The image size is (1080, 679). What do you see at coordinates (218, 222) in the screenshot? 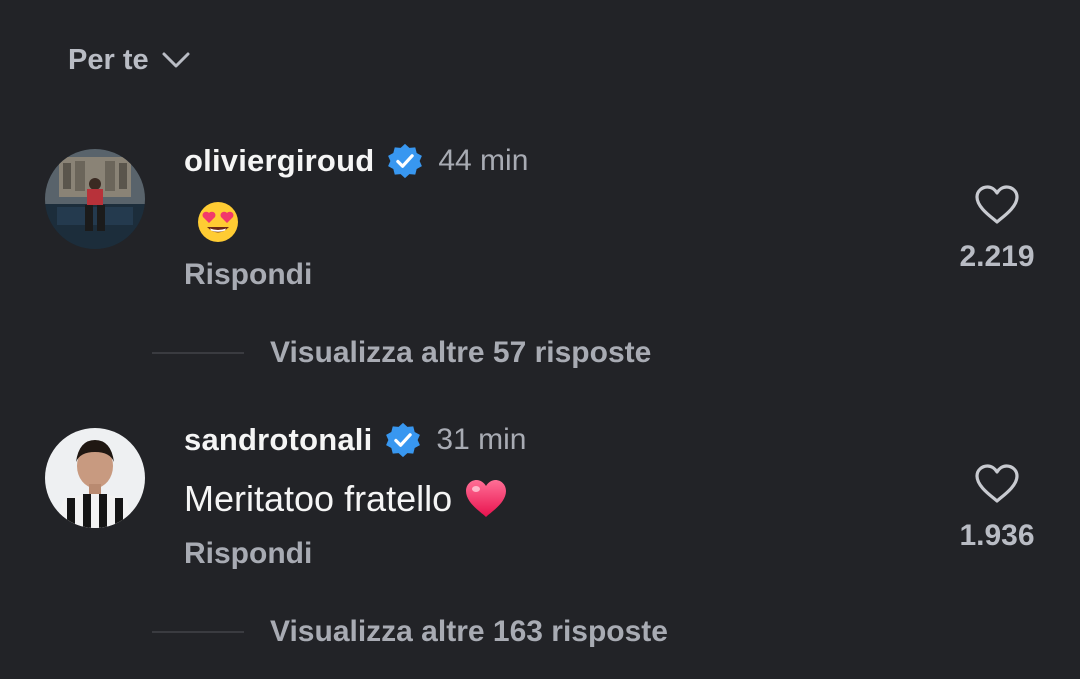
I see `heart-eyes-emoji-icon` at bounding box center [218, 222].